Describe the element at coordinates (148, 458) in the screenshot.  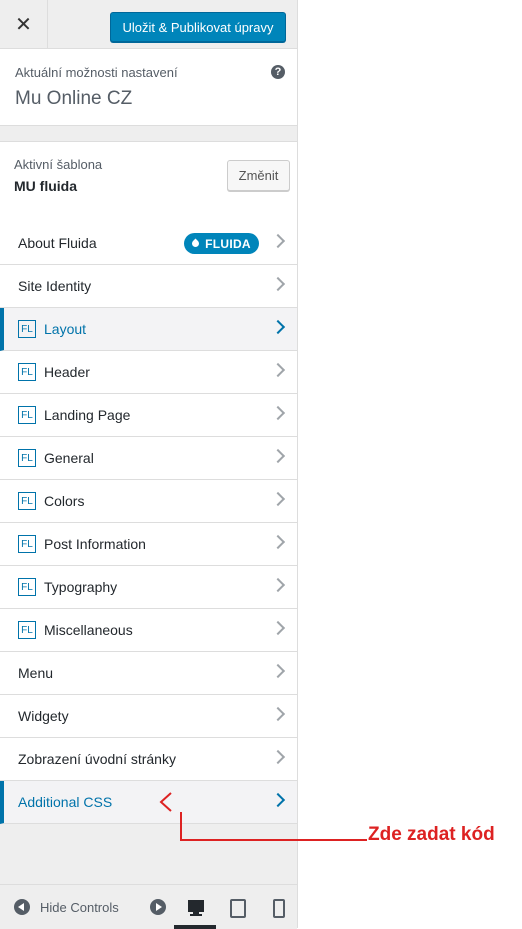
I see `section-general: FL General` at that location.